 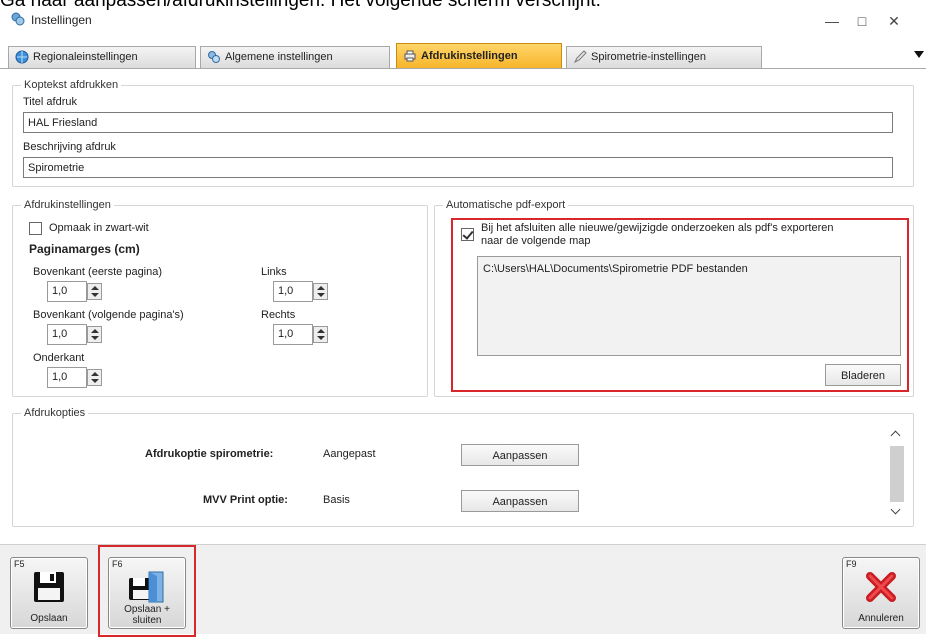 I want to click on save-close-highlight, so click(x=147, y=591).